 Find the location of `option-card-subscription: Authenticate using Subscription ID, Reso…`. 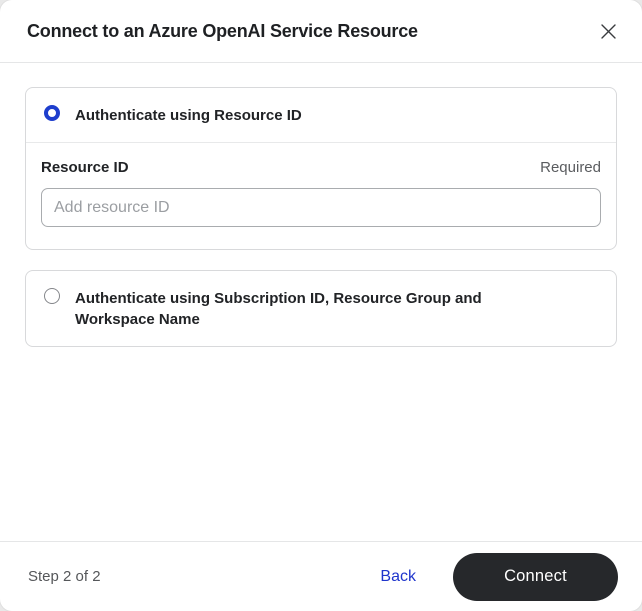

option-card-subscription: Authenticate using Subscription ID, Reso… is located at coordinates (321, 308).